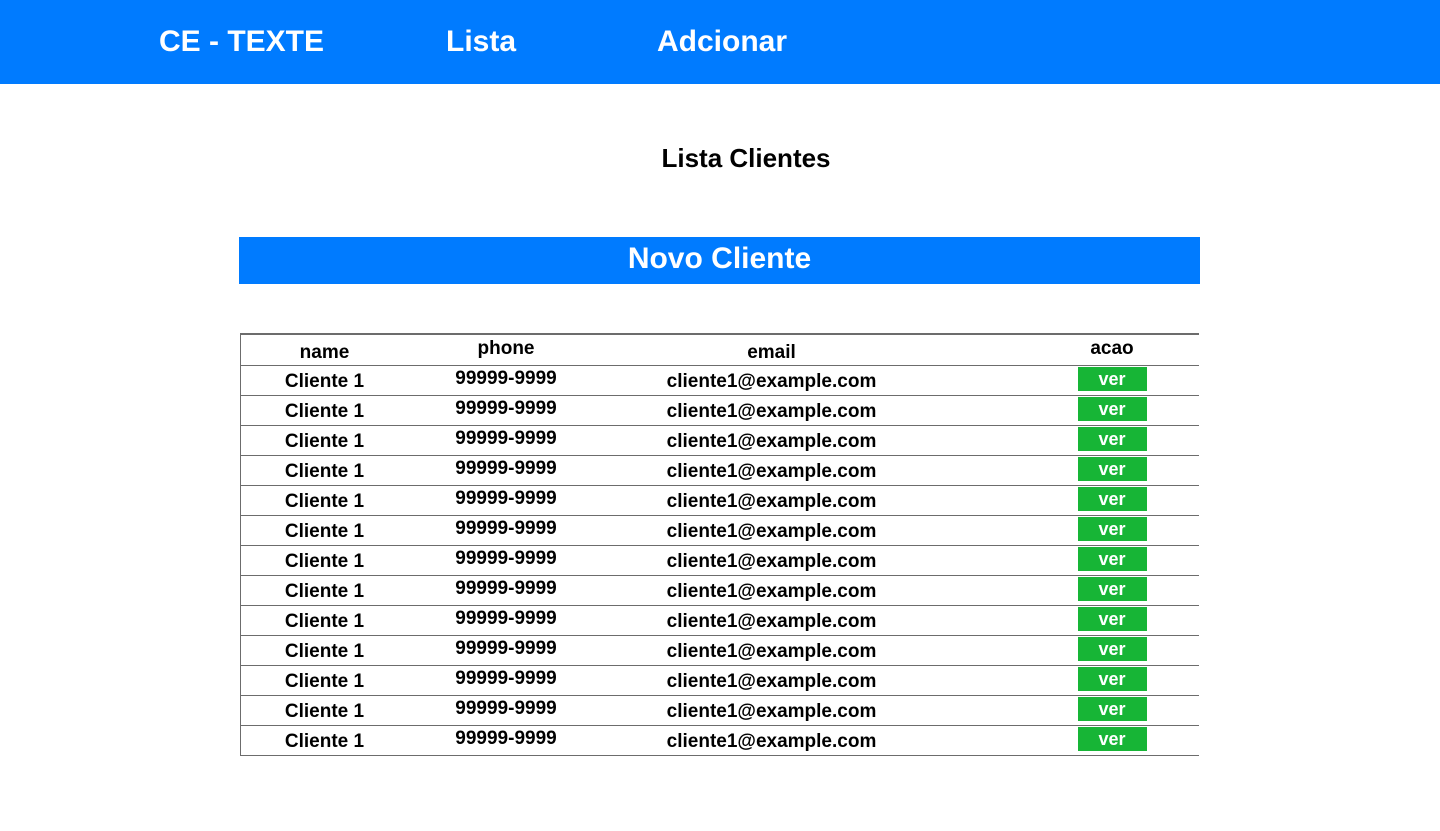 Image resolution: width=1440 pixels, height=831 pixels. Describe the element at coordinates (241, 42) in the screenshot. I see `brand-link: CE - TEXTE` at that location.